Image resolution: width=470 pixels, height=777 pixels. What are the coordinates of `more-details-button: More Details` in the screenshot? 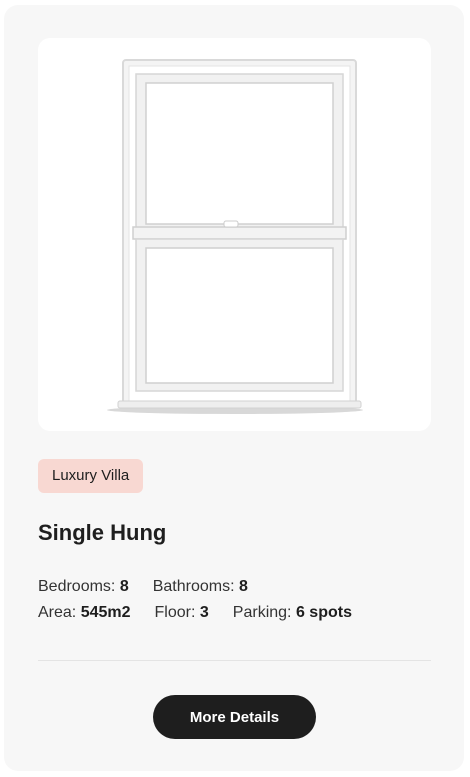 It's located at (234, 717).